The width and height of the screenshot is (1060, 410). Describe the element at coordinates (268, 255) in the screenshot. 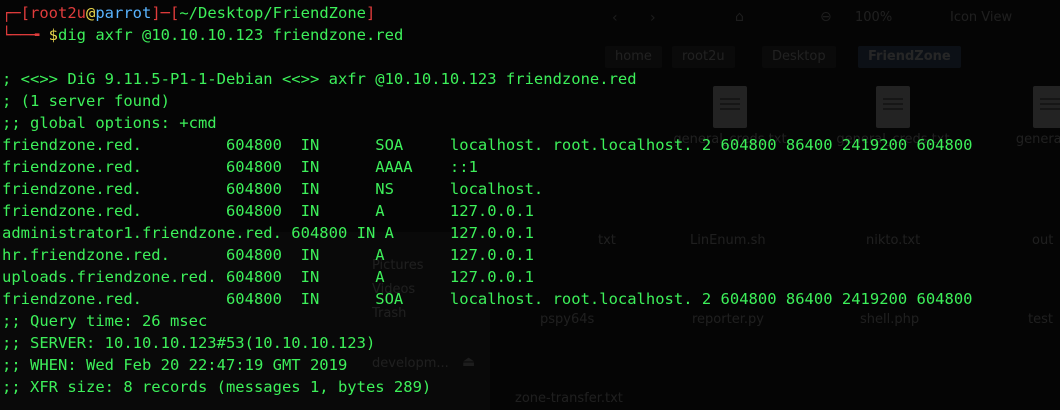

I see `output-line: hr.friendzone.red. 604800 IN A 127.0.0.1` at that location.